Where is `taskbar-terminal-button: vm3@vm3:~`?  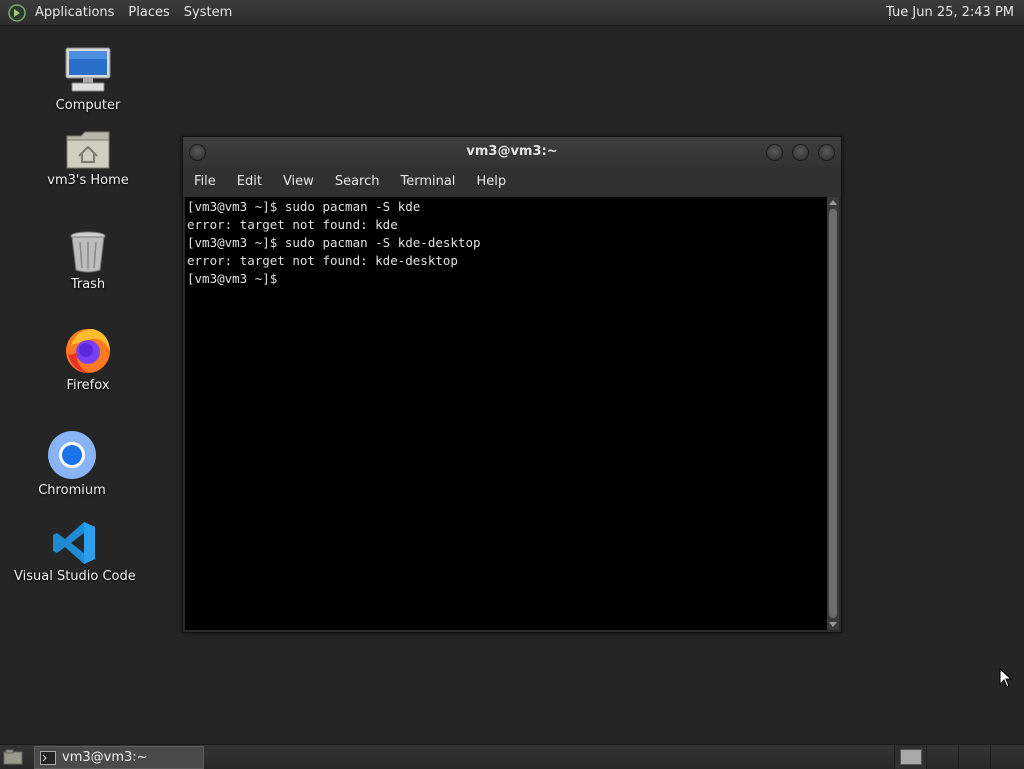 taskbar-terminal-button: vm3@vm3:~ is located at coordinates (119, 757).